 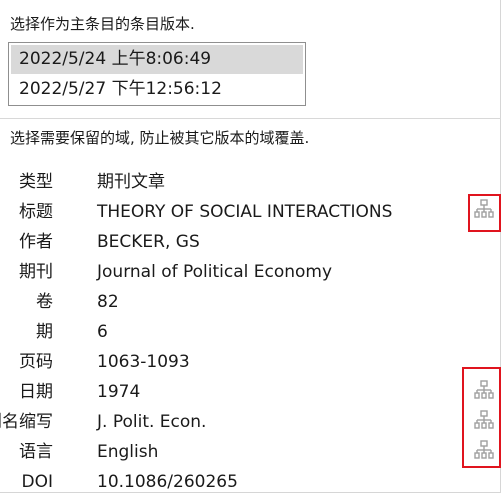 I want to click on field-value: 期刊文章, so click(x=131, y=182).